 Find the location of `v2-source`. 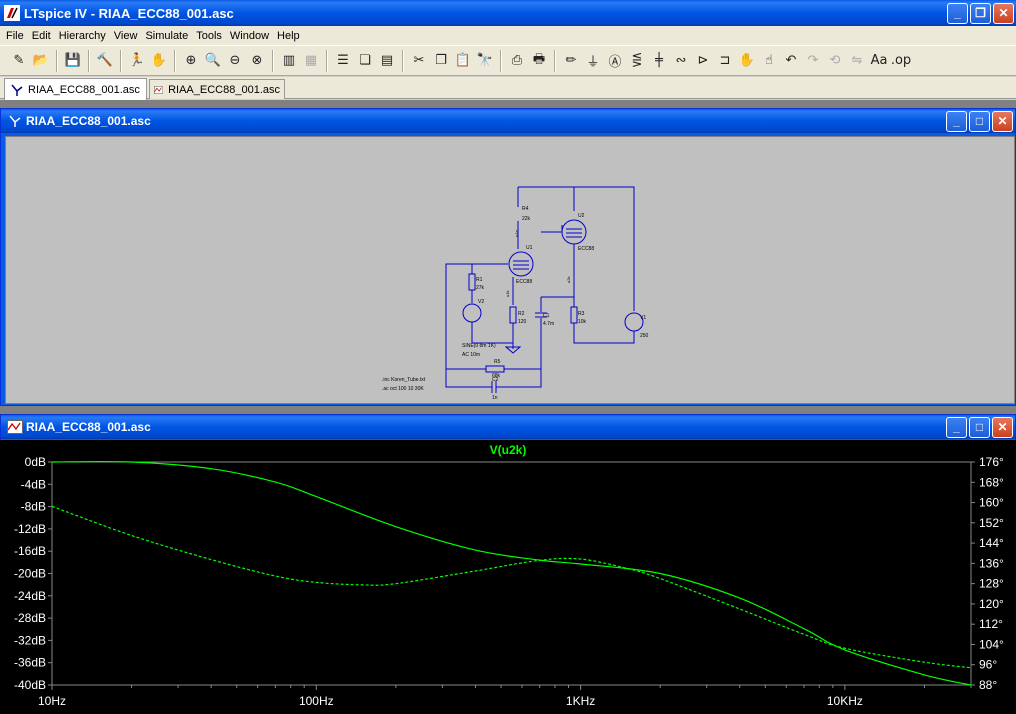

v2-source is located at coordinates (472, 313).